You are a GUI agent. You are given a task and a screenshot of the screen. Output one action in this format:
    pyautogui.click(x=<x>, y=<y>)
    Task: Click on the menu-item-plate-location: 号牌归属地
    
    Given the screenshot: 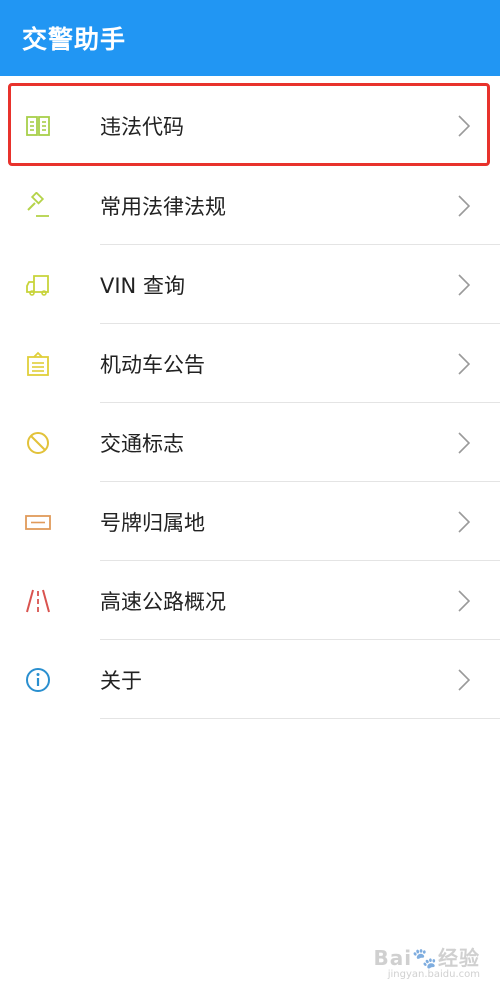 What is the action you would take?
    pyautogui.click(x=250, y=521)
    